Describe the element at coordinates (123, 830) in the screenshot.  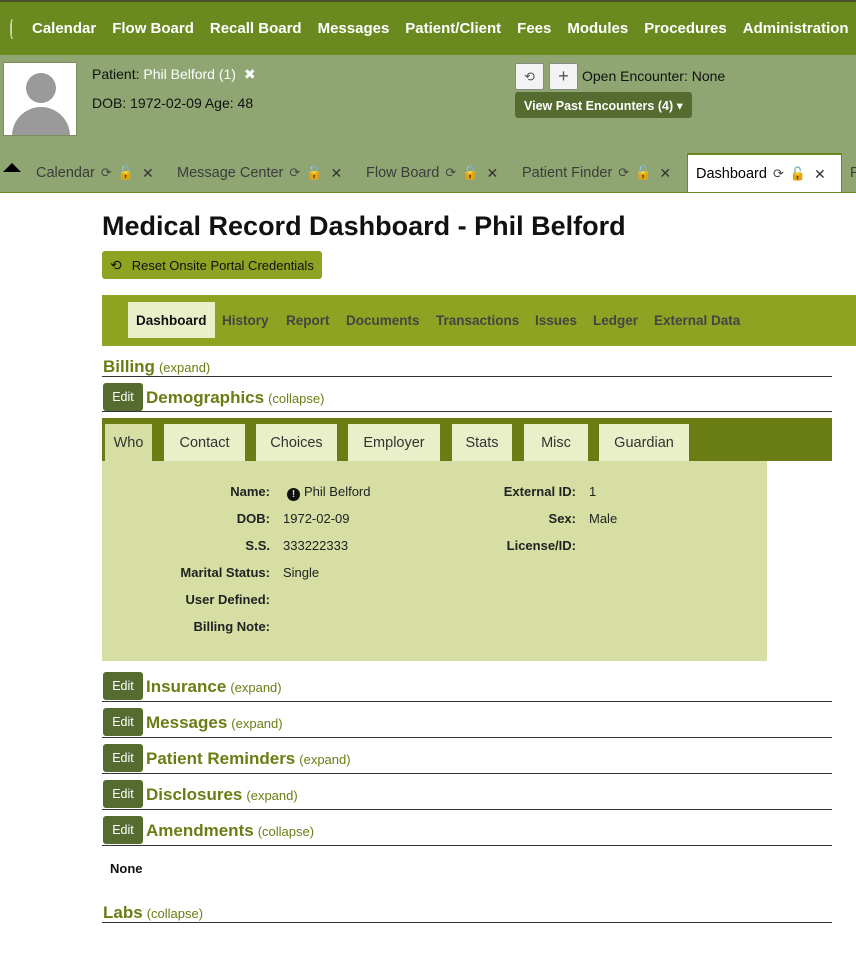
I see `amendments-edit-button: Edit` at that location.